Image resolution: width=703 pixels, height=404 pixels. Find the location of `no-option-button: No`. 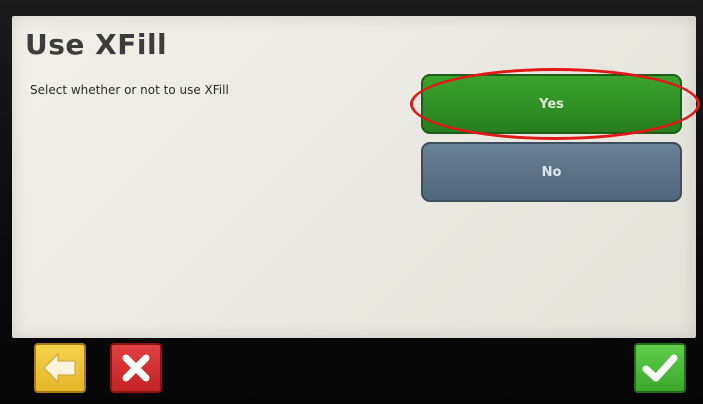

no-option-button: No is located at coordinates (551, 172).